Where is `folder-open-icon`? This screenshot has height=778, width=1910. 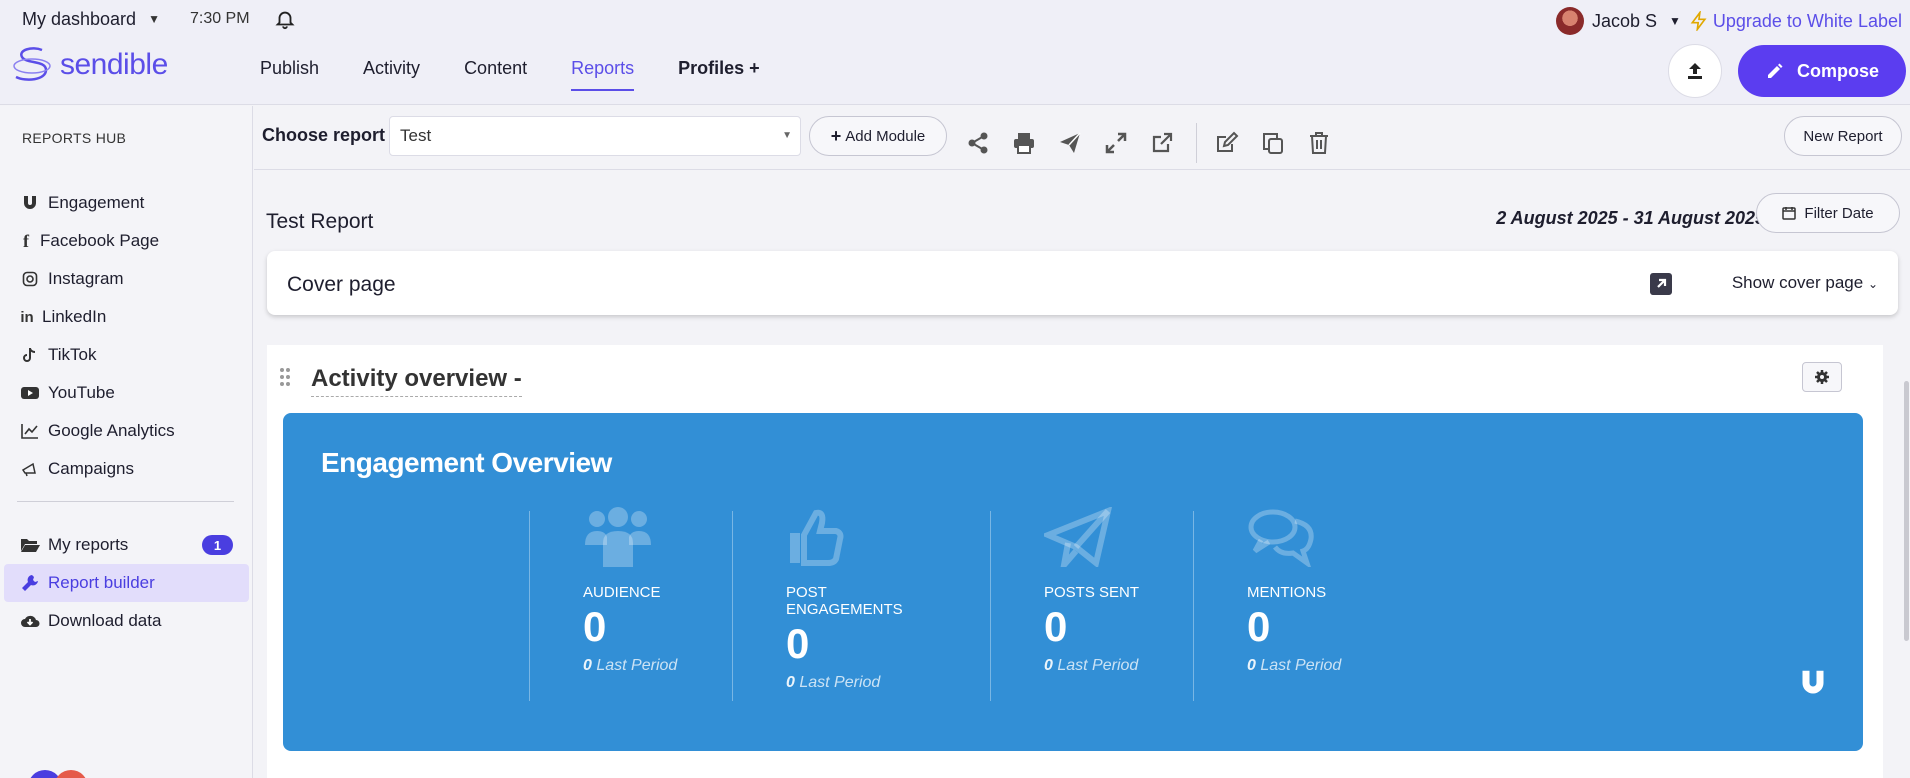
folder-open-icon is located at coordinates (30, 545).